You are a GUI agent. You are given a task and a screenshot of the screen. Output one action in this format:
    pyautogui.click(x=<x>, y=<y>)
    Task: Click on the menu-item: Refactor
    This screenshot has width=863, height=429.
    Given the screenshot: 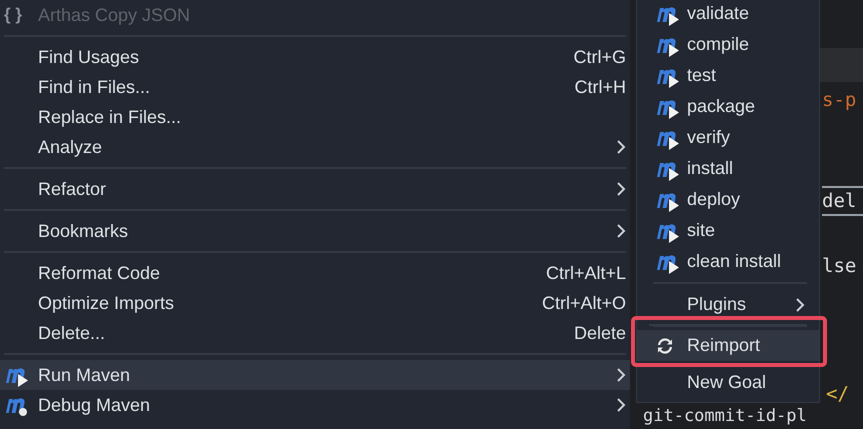 What is the action you would take?
    pyautogui.click(x=315, y=189)
    